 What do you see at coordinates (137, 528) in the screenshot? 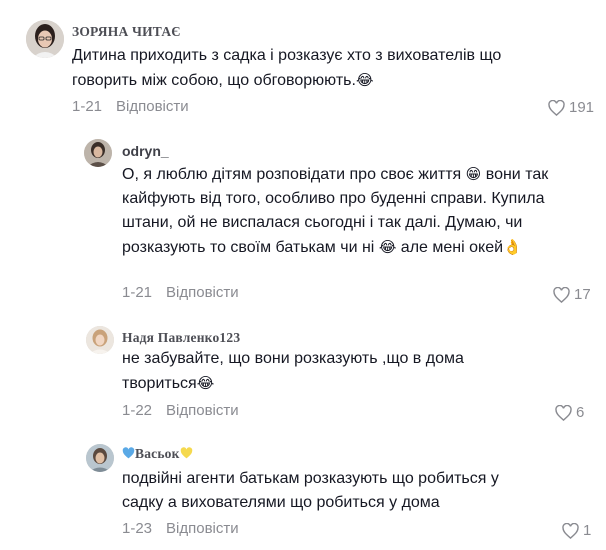
I see `comment-date: 1-23` at bounding box center [137, 528].